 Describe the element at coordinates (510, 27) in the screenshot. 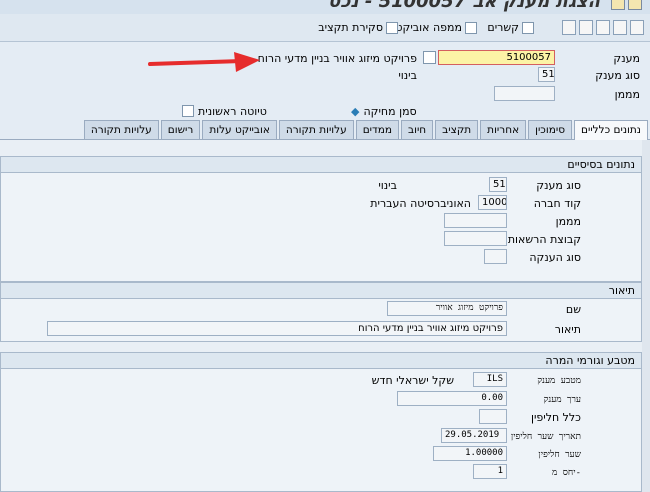

I see `links-button: קשרים` at that location.